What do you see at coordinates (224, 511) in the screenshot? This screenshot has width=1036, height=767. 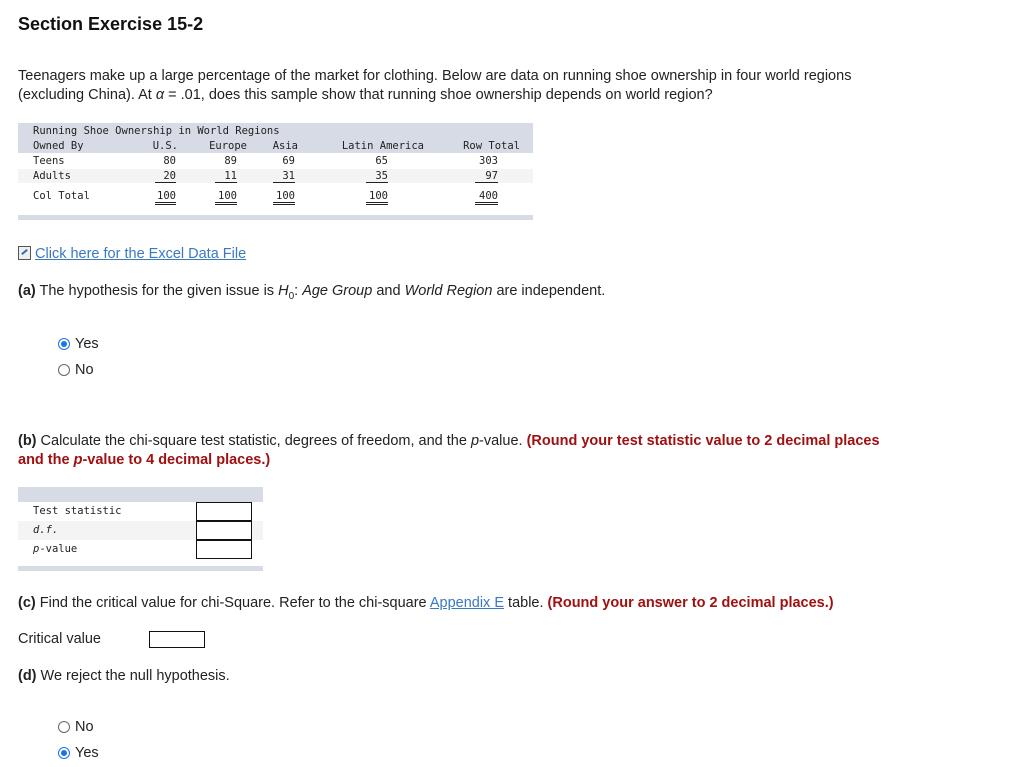 I see `test-statistic-input` at bounding box center [224, 511].